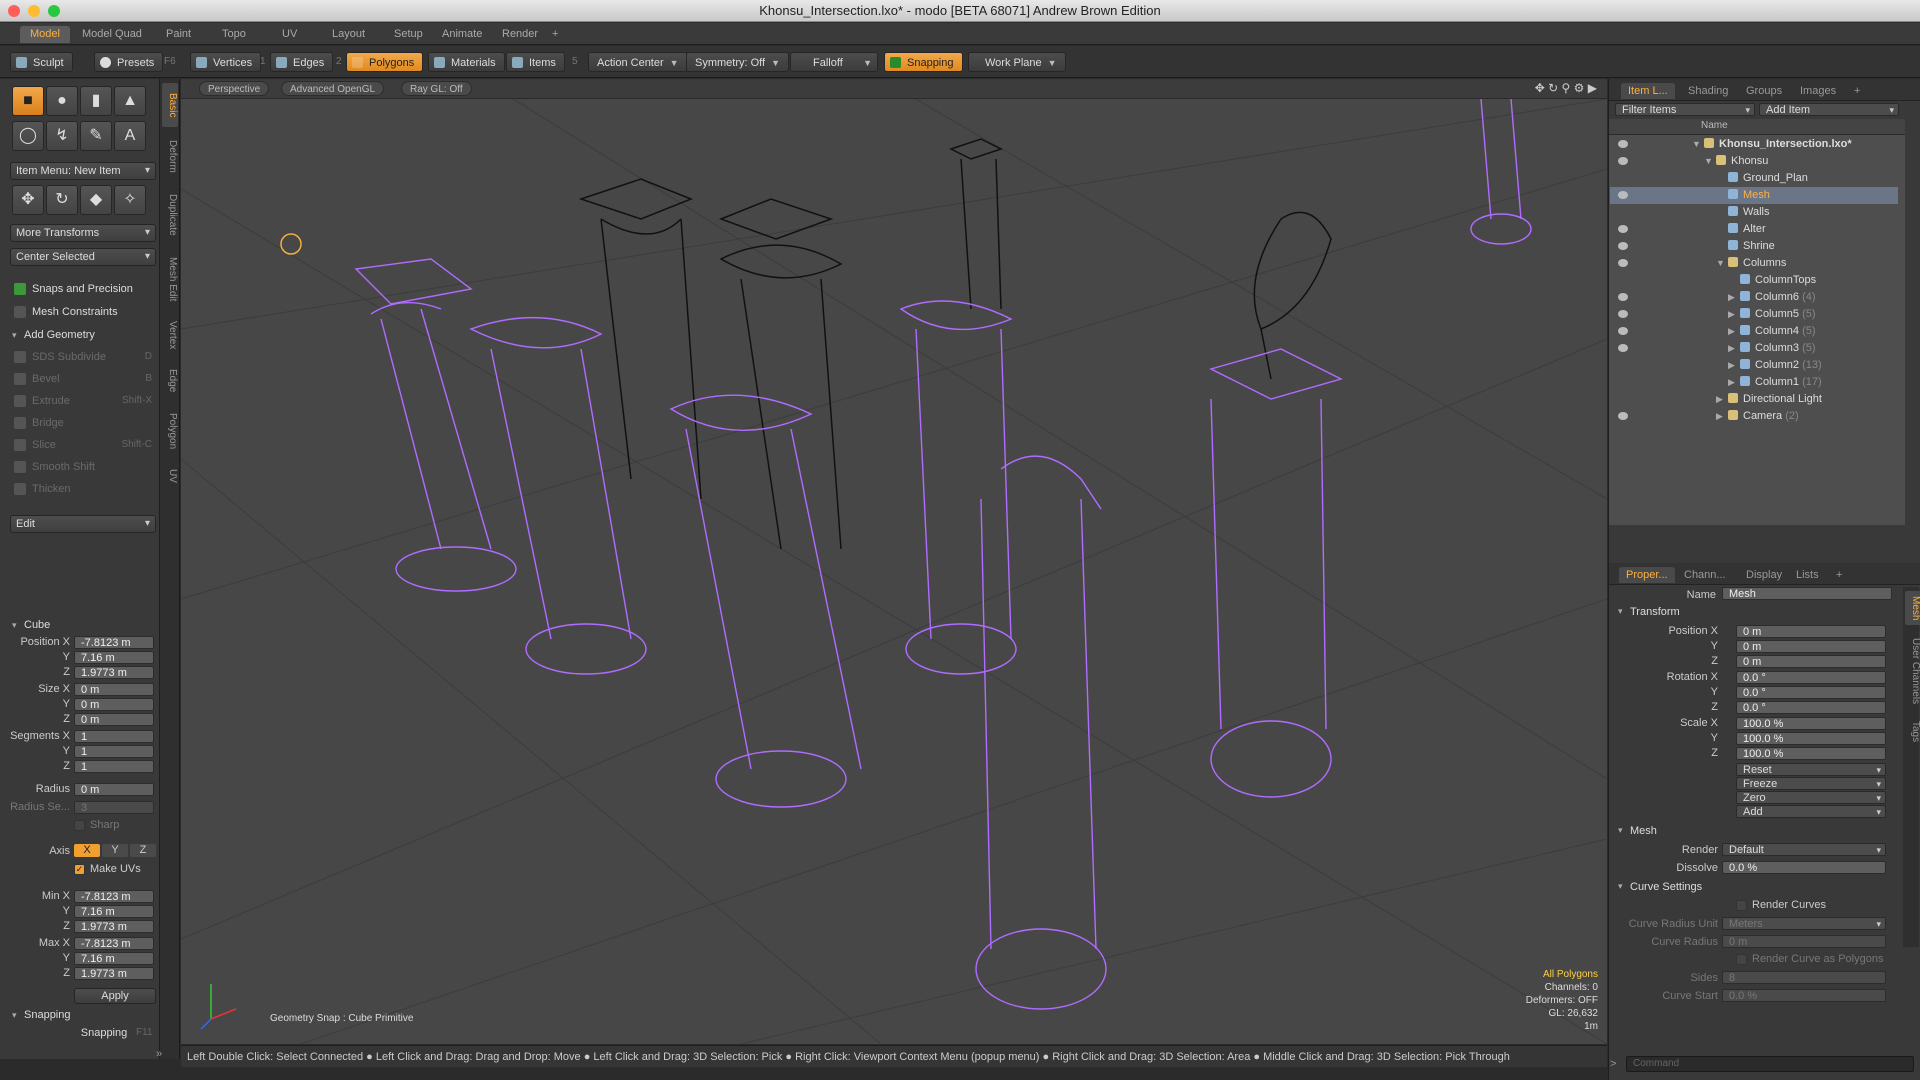 The width and height of the screenshot is (1920, 1080). What do you see at coordinates (83, 489) in the screenshot?
I see `thicken-button: Thicken` at bounding box center [83, 489].